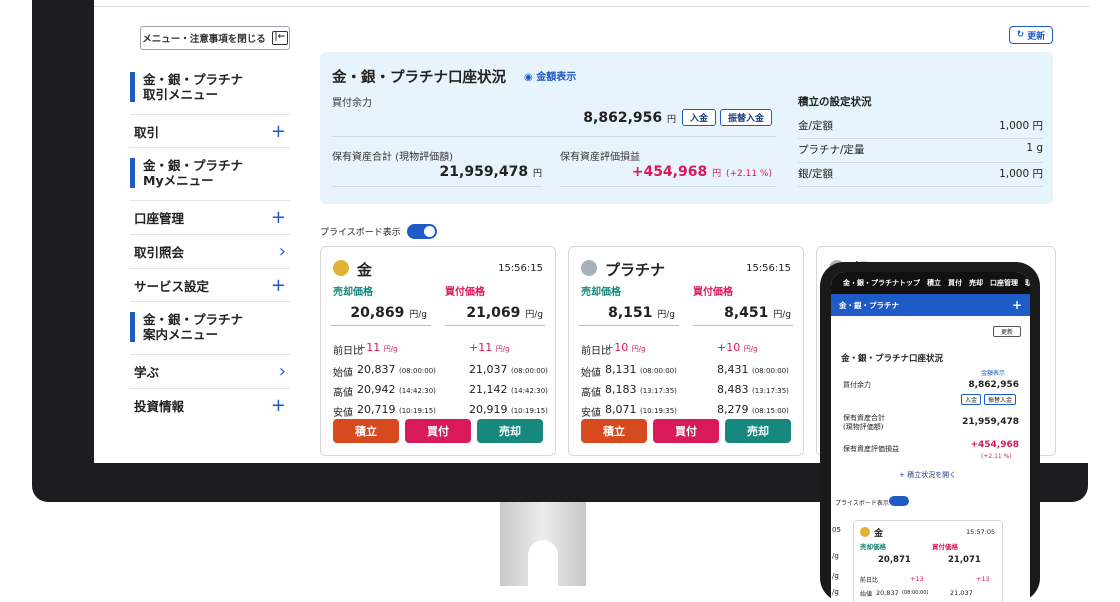  I want to click on phone-priceboard-label: プライスボード表示, so click(862, 503).